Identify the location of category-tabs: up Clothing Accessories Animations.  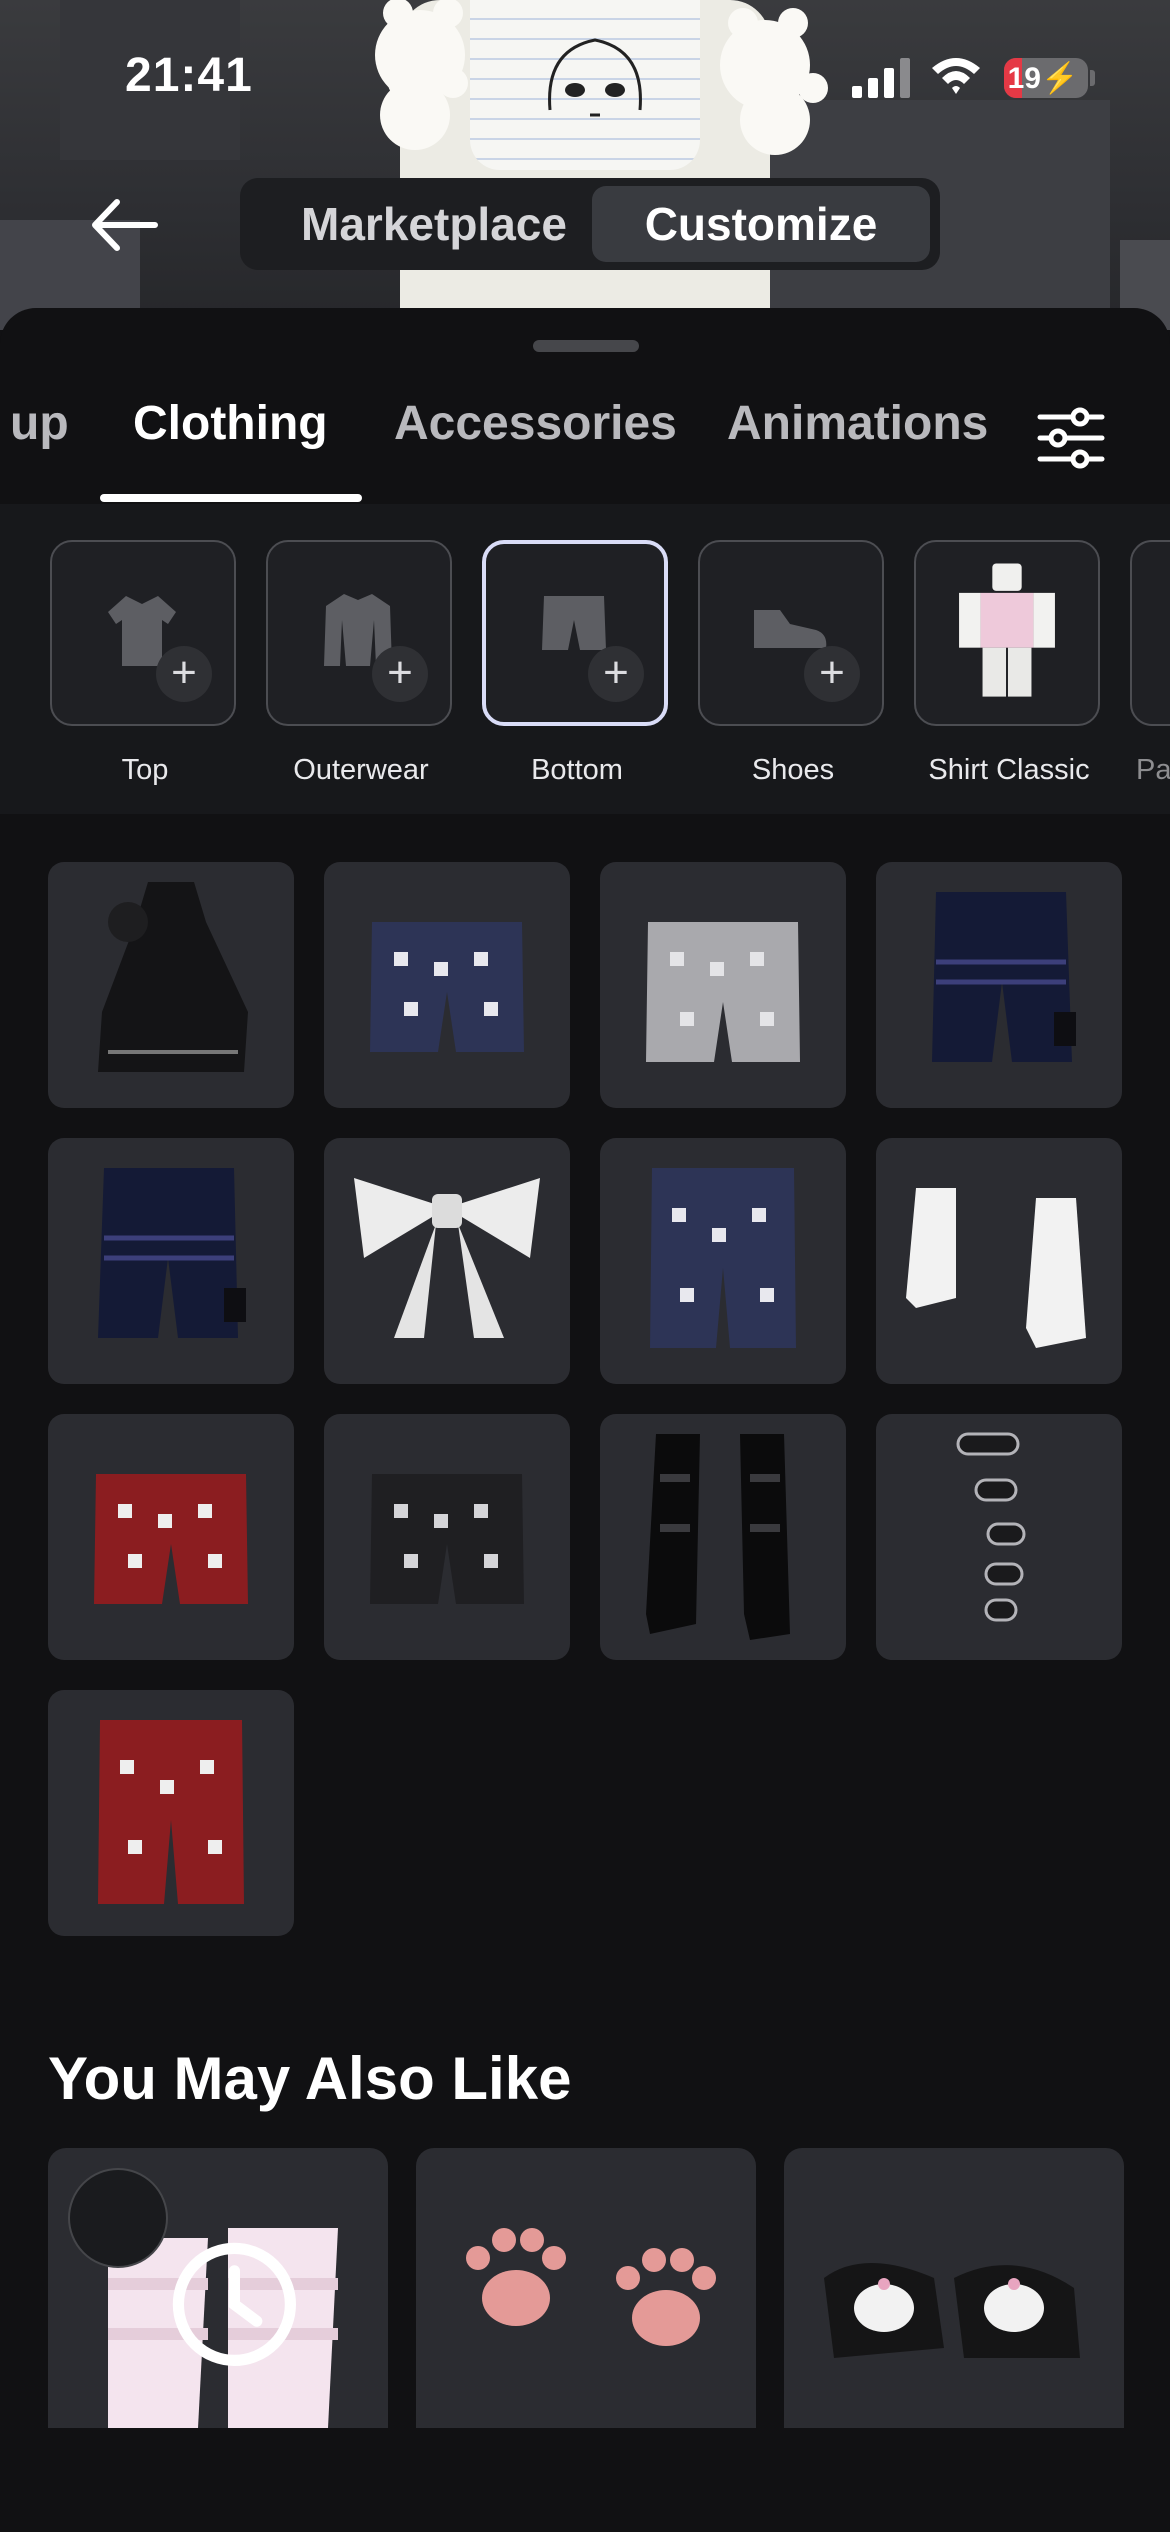
(585, 446).